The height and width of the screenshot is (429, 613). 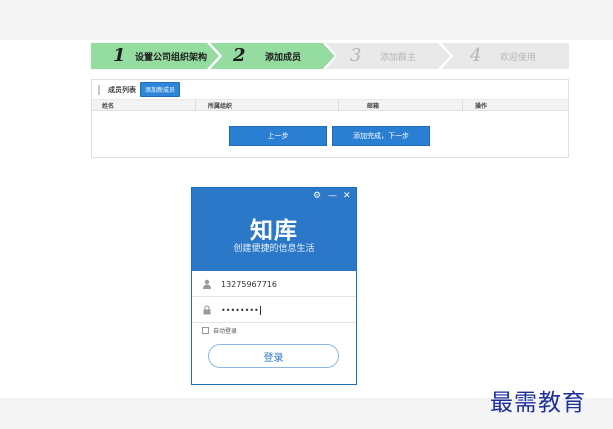 I want to click on member-table-header: 姓名 所属组织 邮箱 操作, so click(x=330, y=105).